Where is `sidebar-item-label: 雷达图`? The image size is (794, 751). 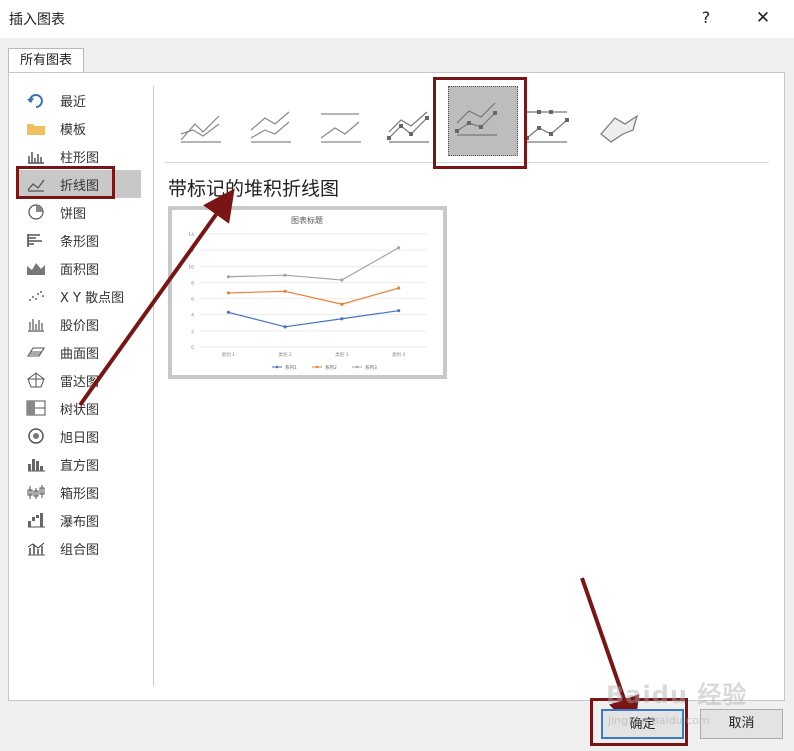 sidebar-item-label: 雷达图 is located at coordinates (80, 382).